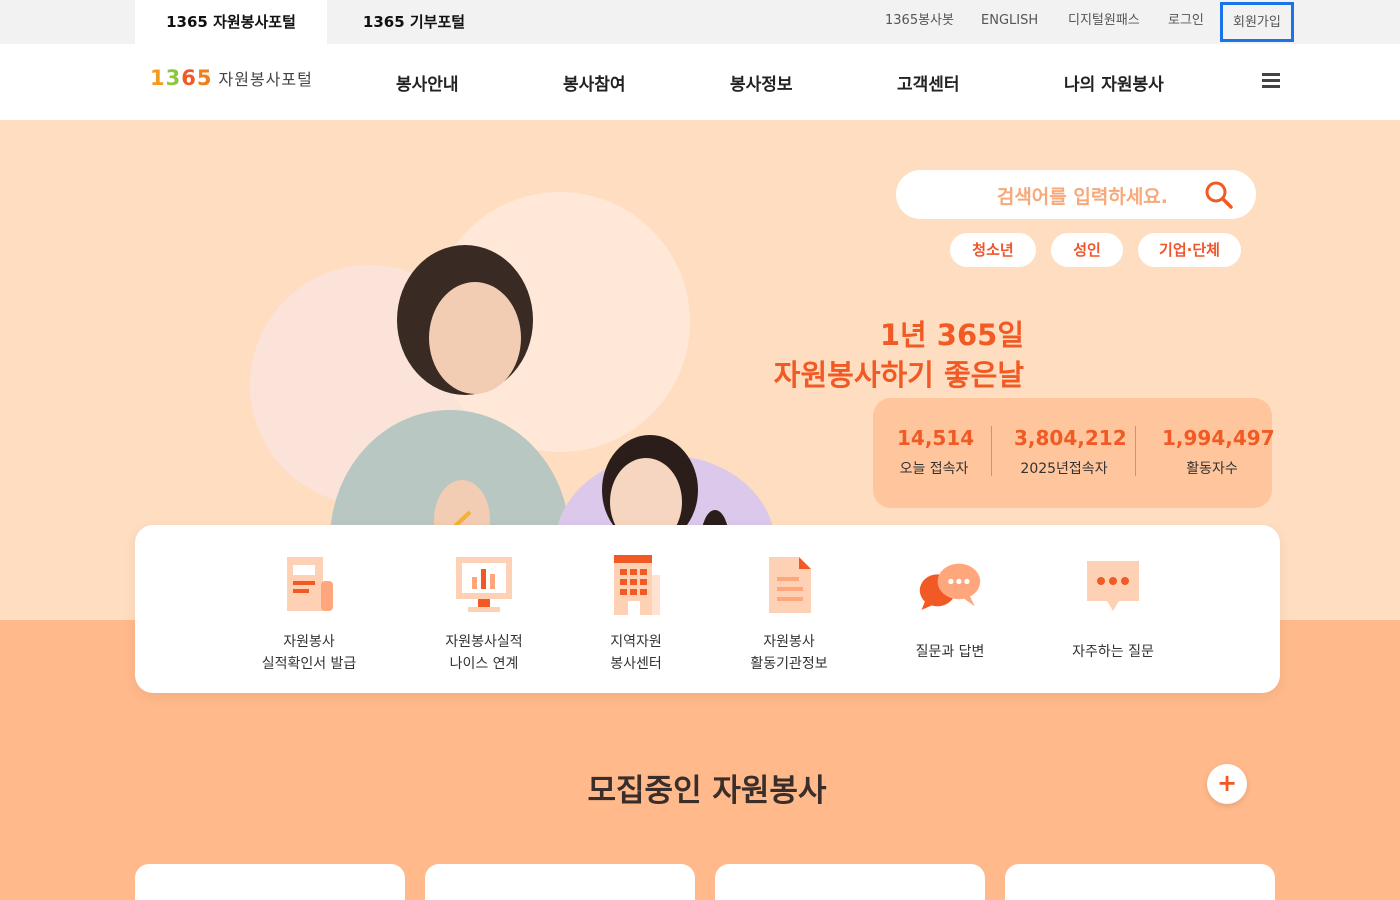 The width and height of the screenshot is (1400, 900). Describe the element at coordinates (898, 375) in the screenshot. I see `slogan-line-2: 자원봉사하기 좋은날` at that location.